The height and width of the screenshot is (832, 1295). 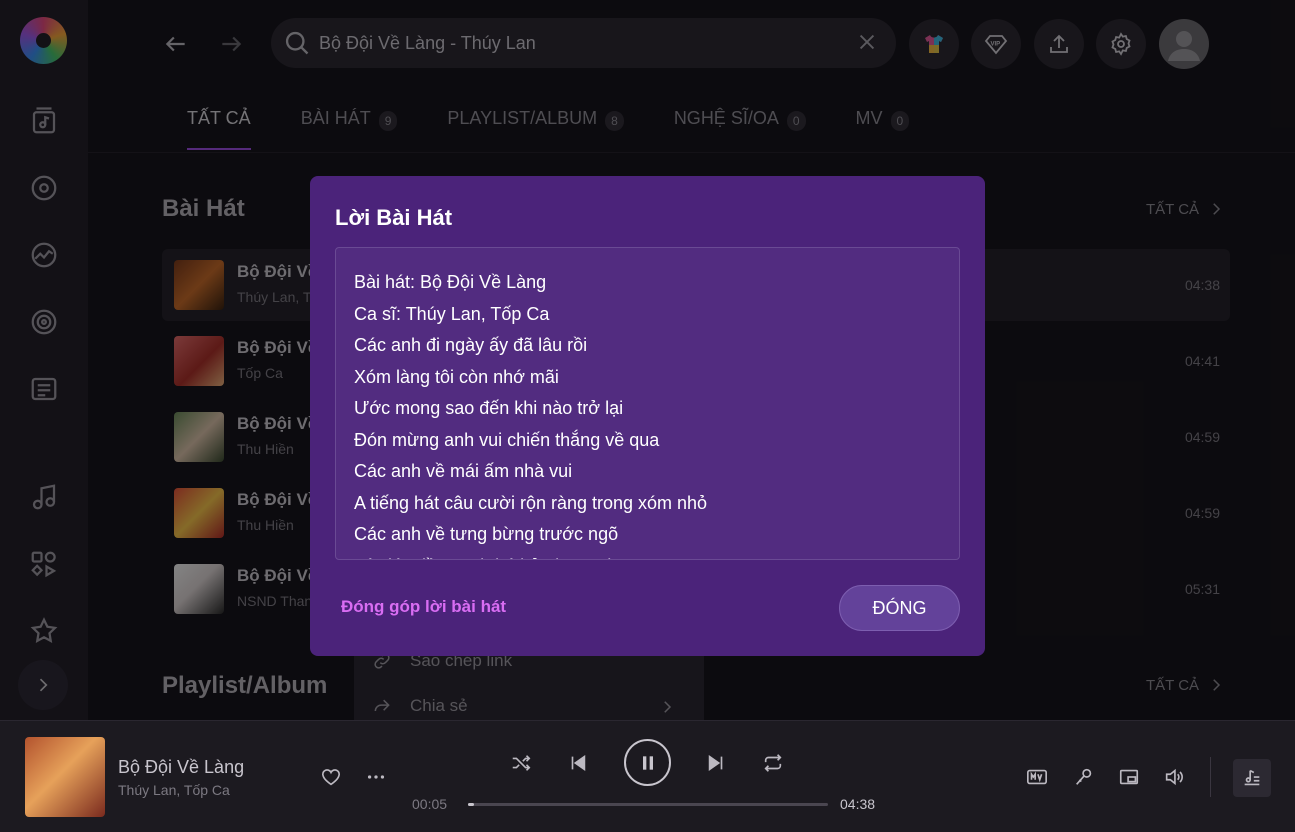 I want to click on contribute-lyrics-link: Đóng góp lời bài hát, so click(x=423, y=607).